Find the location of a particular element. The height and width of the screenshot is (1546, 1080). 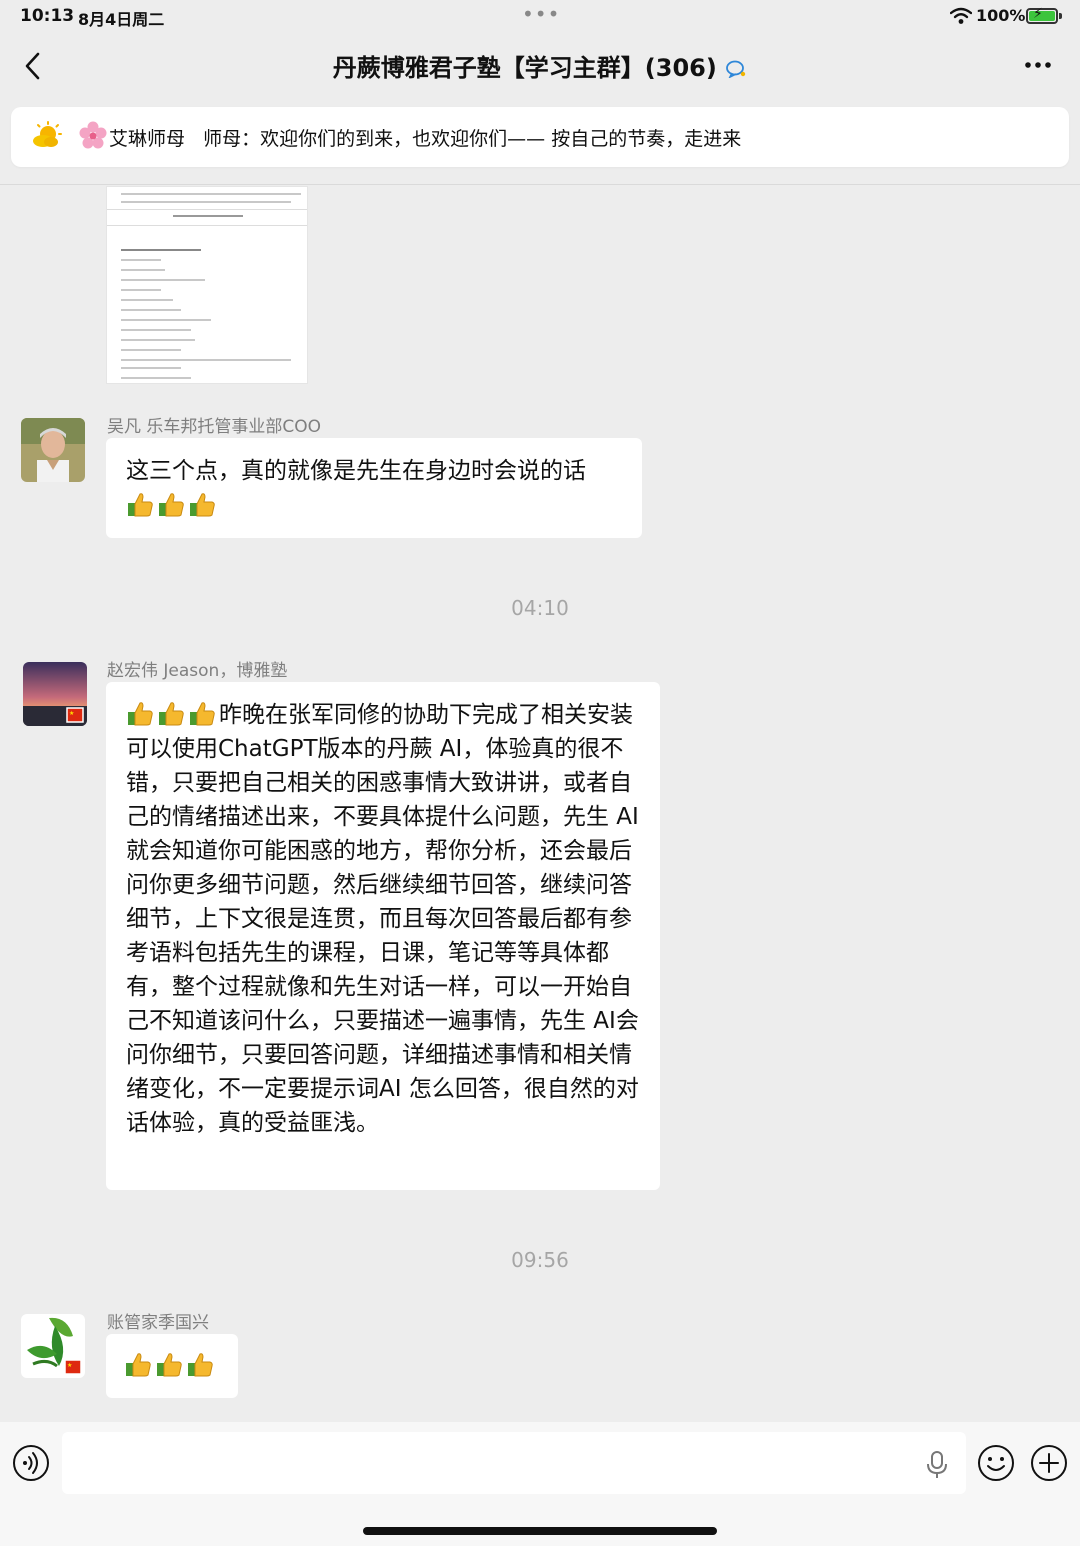

voice-icon is located at coordinates (31, 1463).